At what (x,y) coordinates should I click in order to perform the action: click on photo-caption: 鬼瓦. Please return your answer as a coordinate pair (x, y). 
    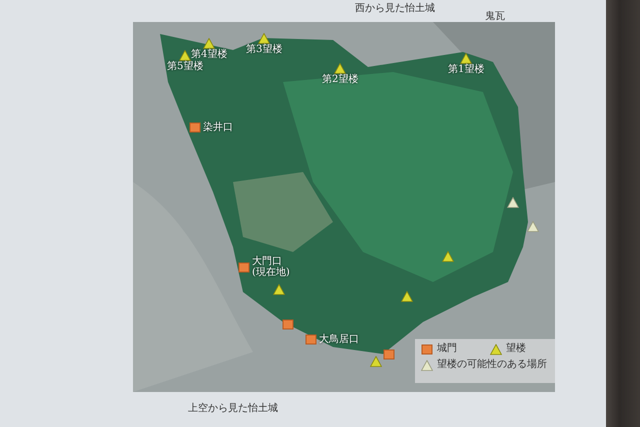
    Looking at the image, I should click on (495, 16).